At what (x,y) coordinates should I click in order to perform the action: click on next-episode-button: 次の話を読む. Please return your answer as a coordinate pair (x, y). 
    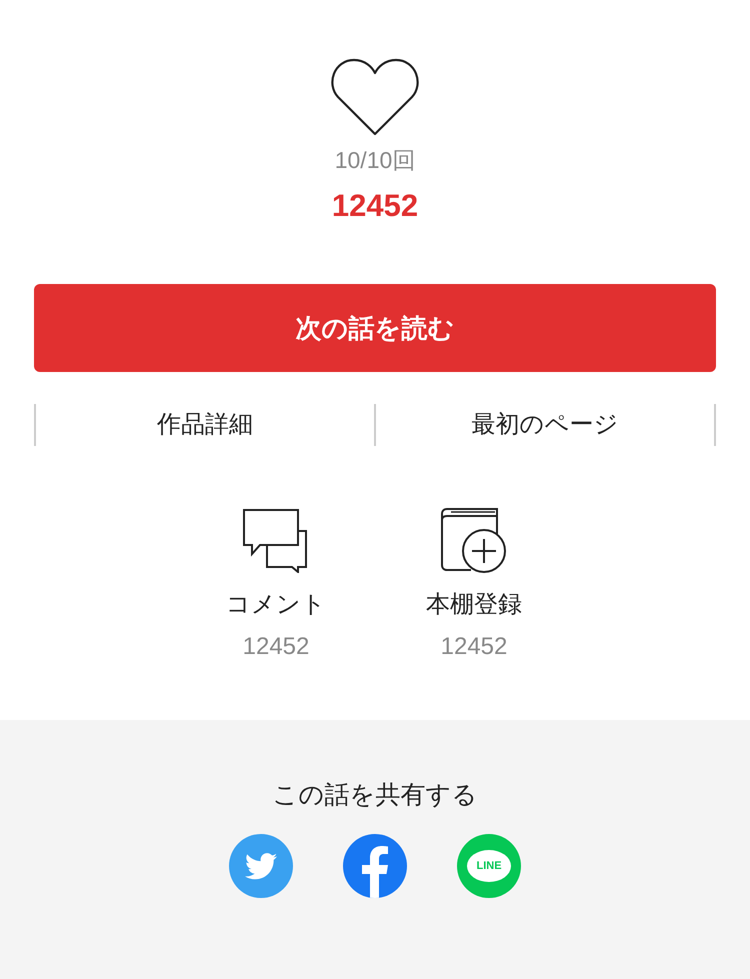
    Looking at the image, I should click on (375, 328).